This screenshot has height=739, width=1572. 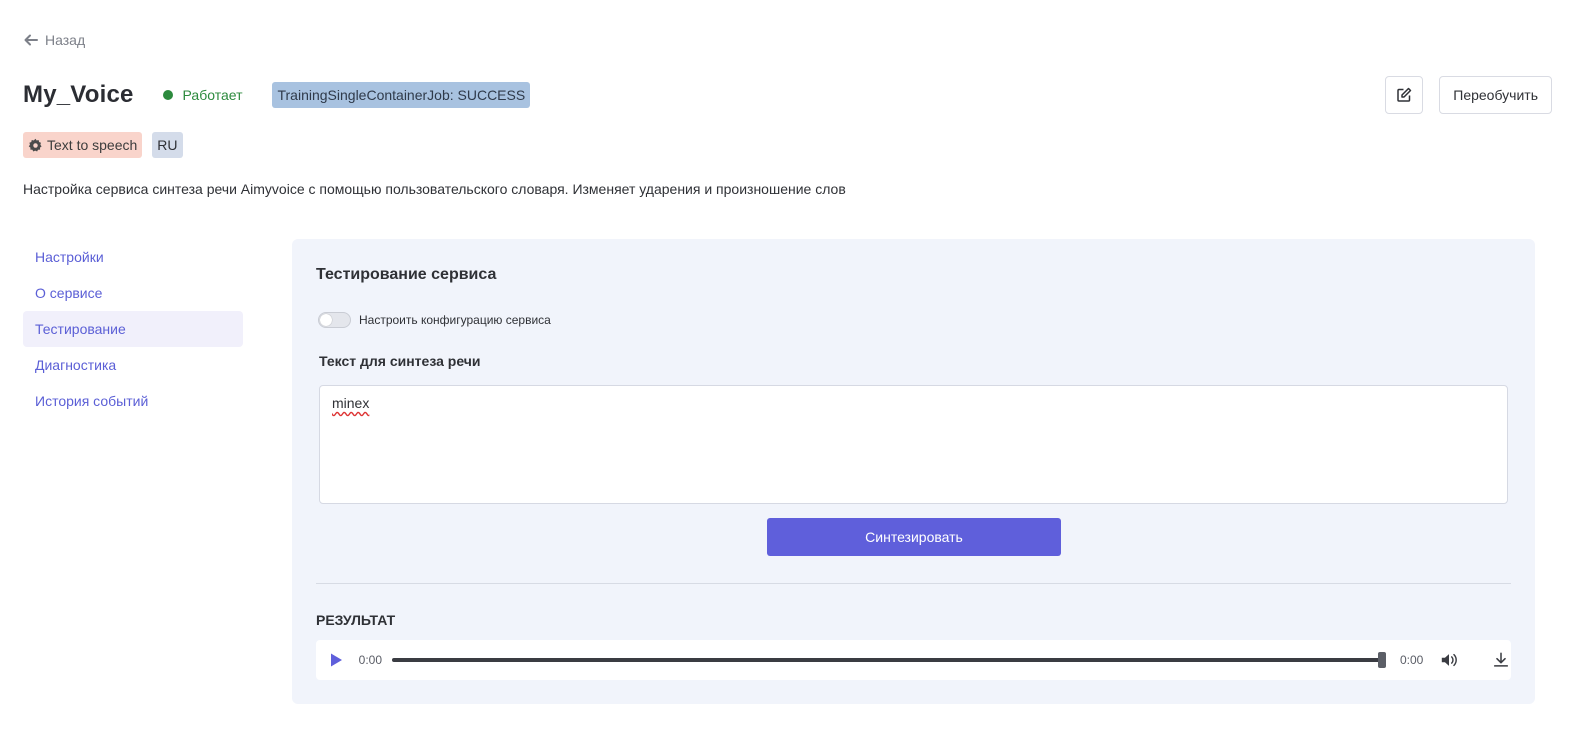 What do you see at coordinates (913, 444) in the screenshot?
I see `synthesis-text-input: minex` at bounding box center [913, 444].